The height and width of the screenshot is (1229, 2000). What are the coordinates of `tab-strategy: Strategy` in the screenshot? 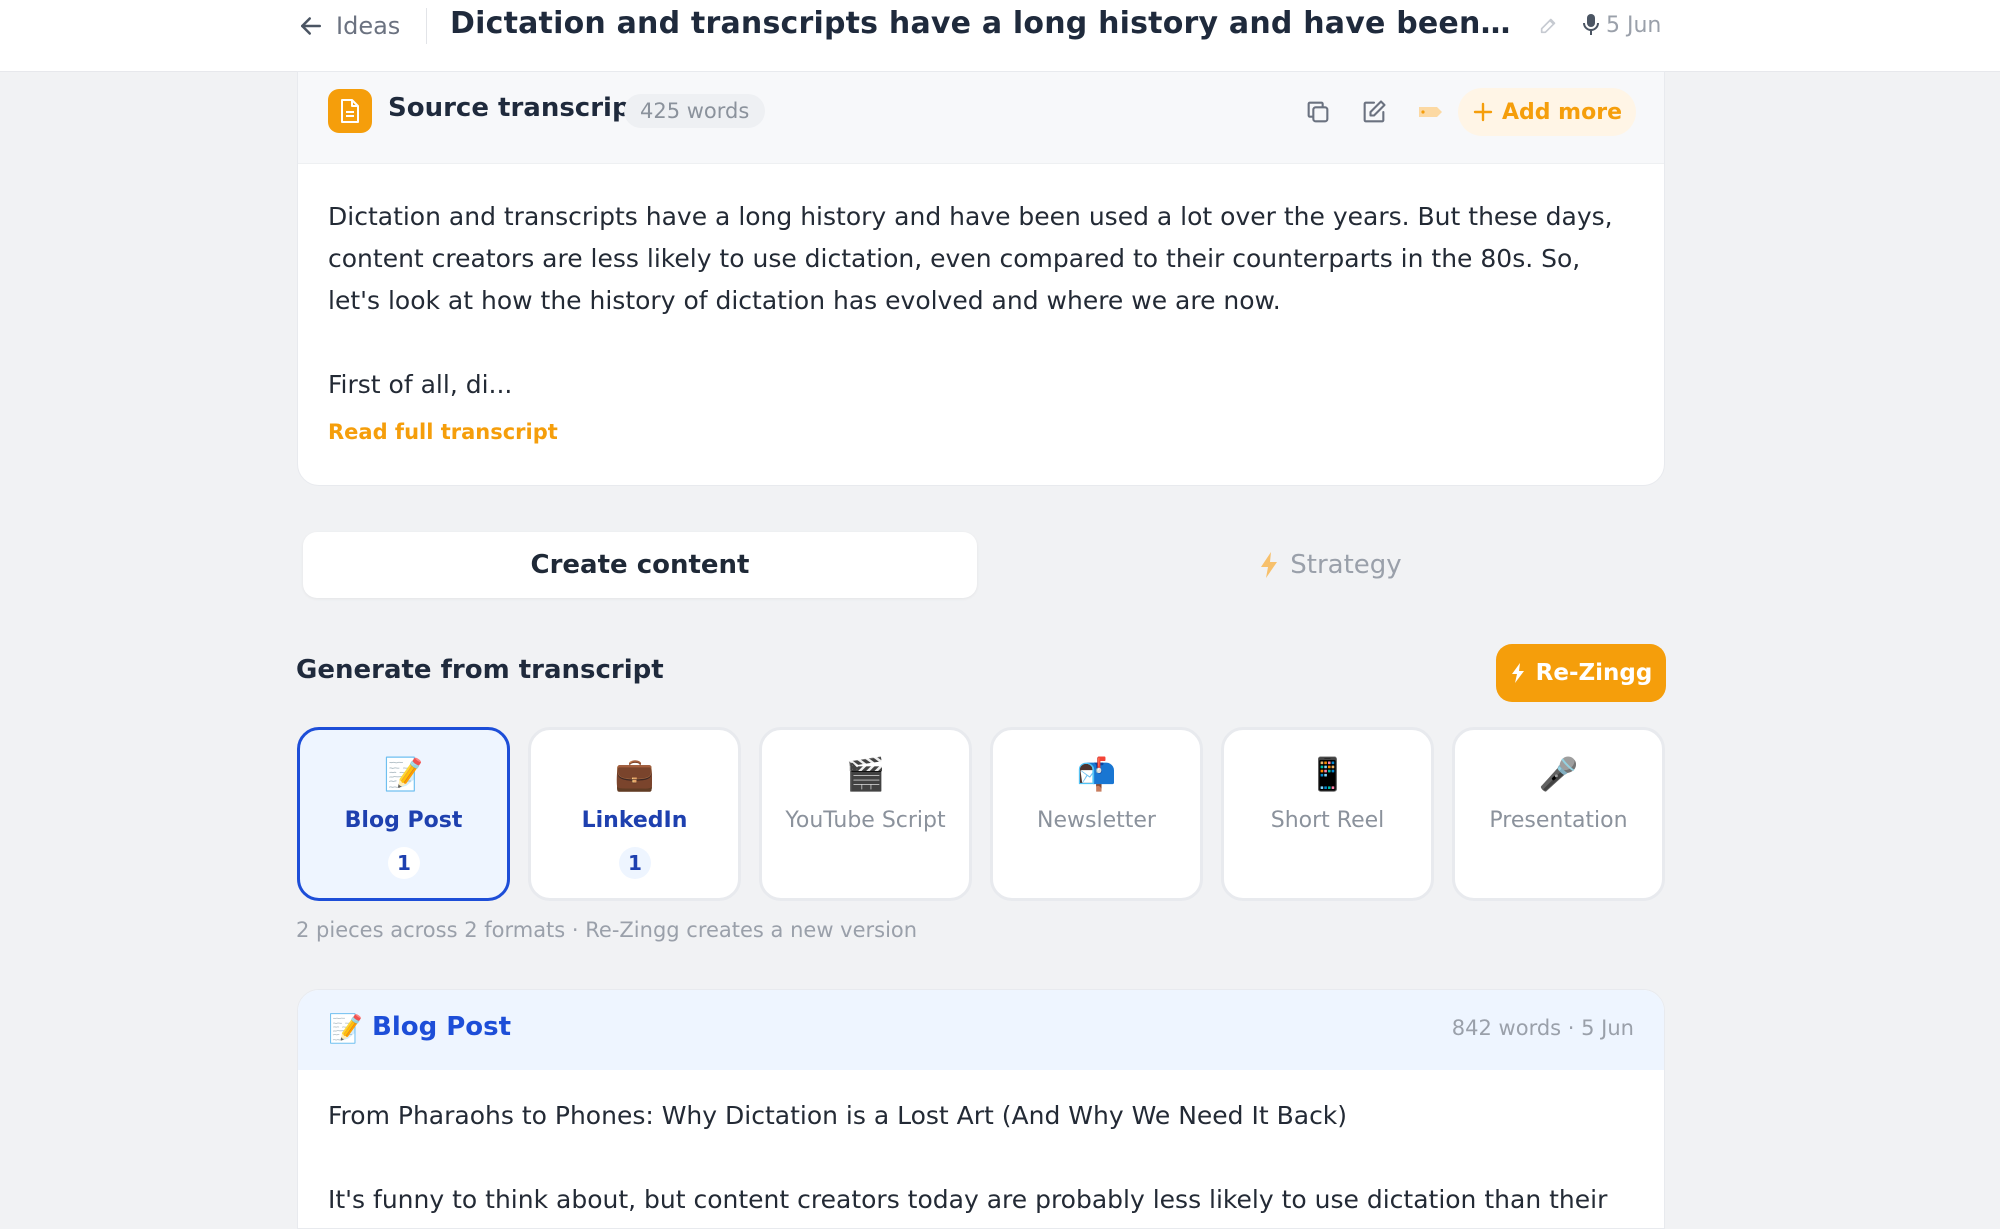 It's located at (1330, 565).